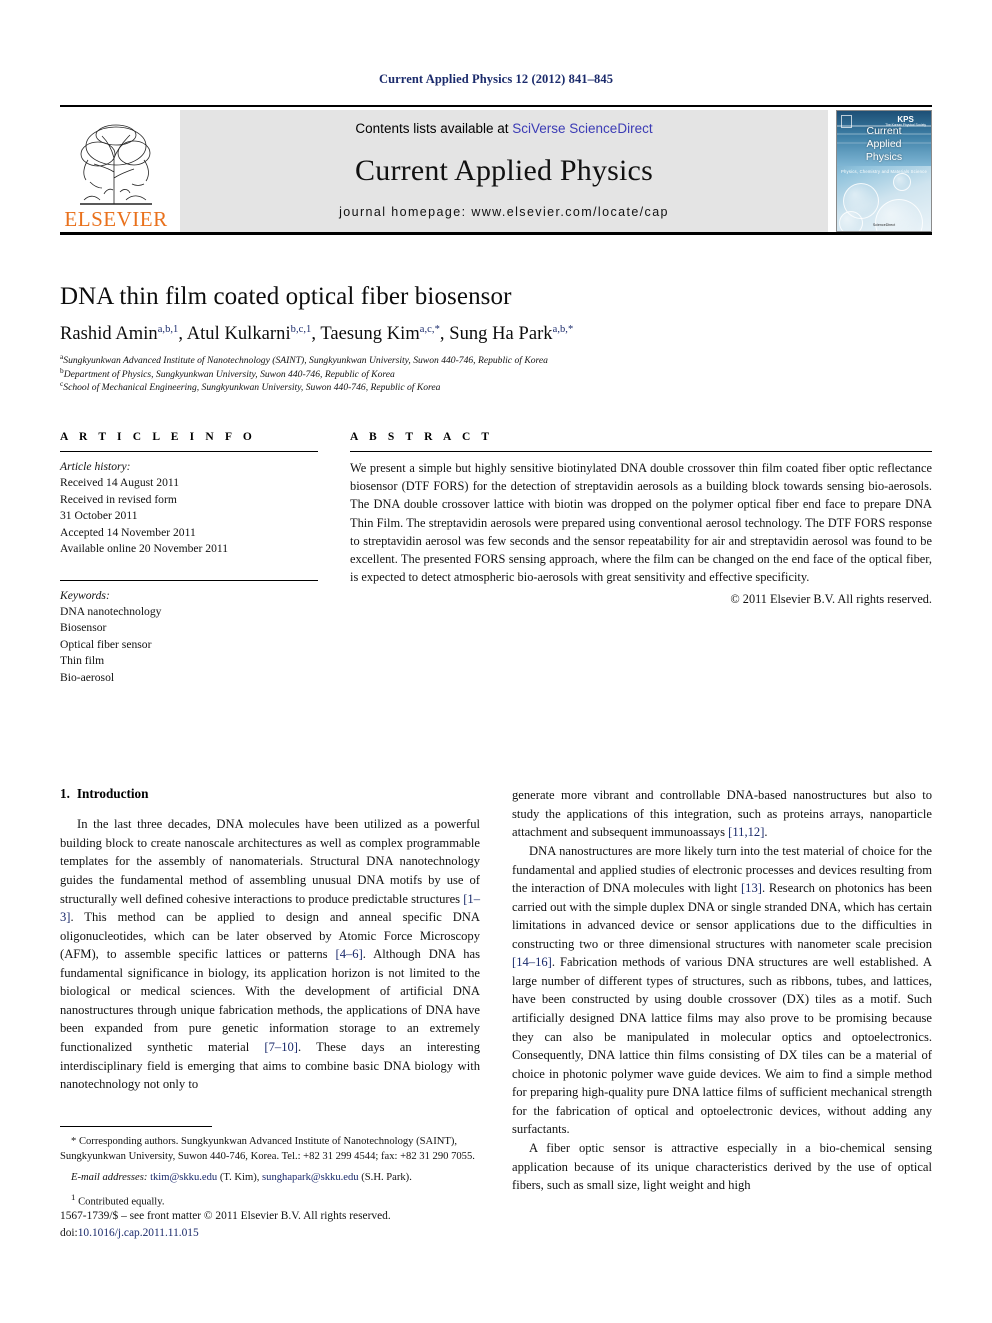  I want to click on masthead-top-rule, so click(496, 106).